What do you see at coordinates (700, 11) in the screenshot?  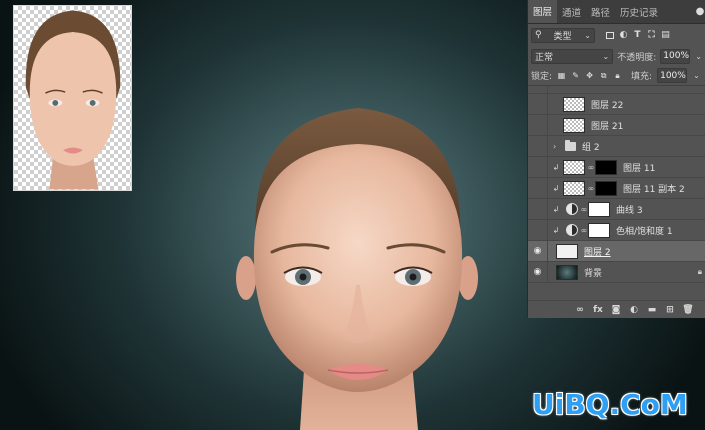 I see `panel-menu-icon: ●` at bounding box center [700, 11].